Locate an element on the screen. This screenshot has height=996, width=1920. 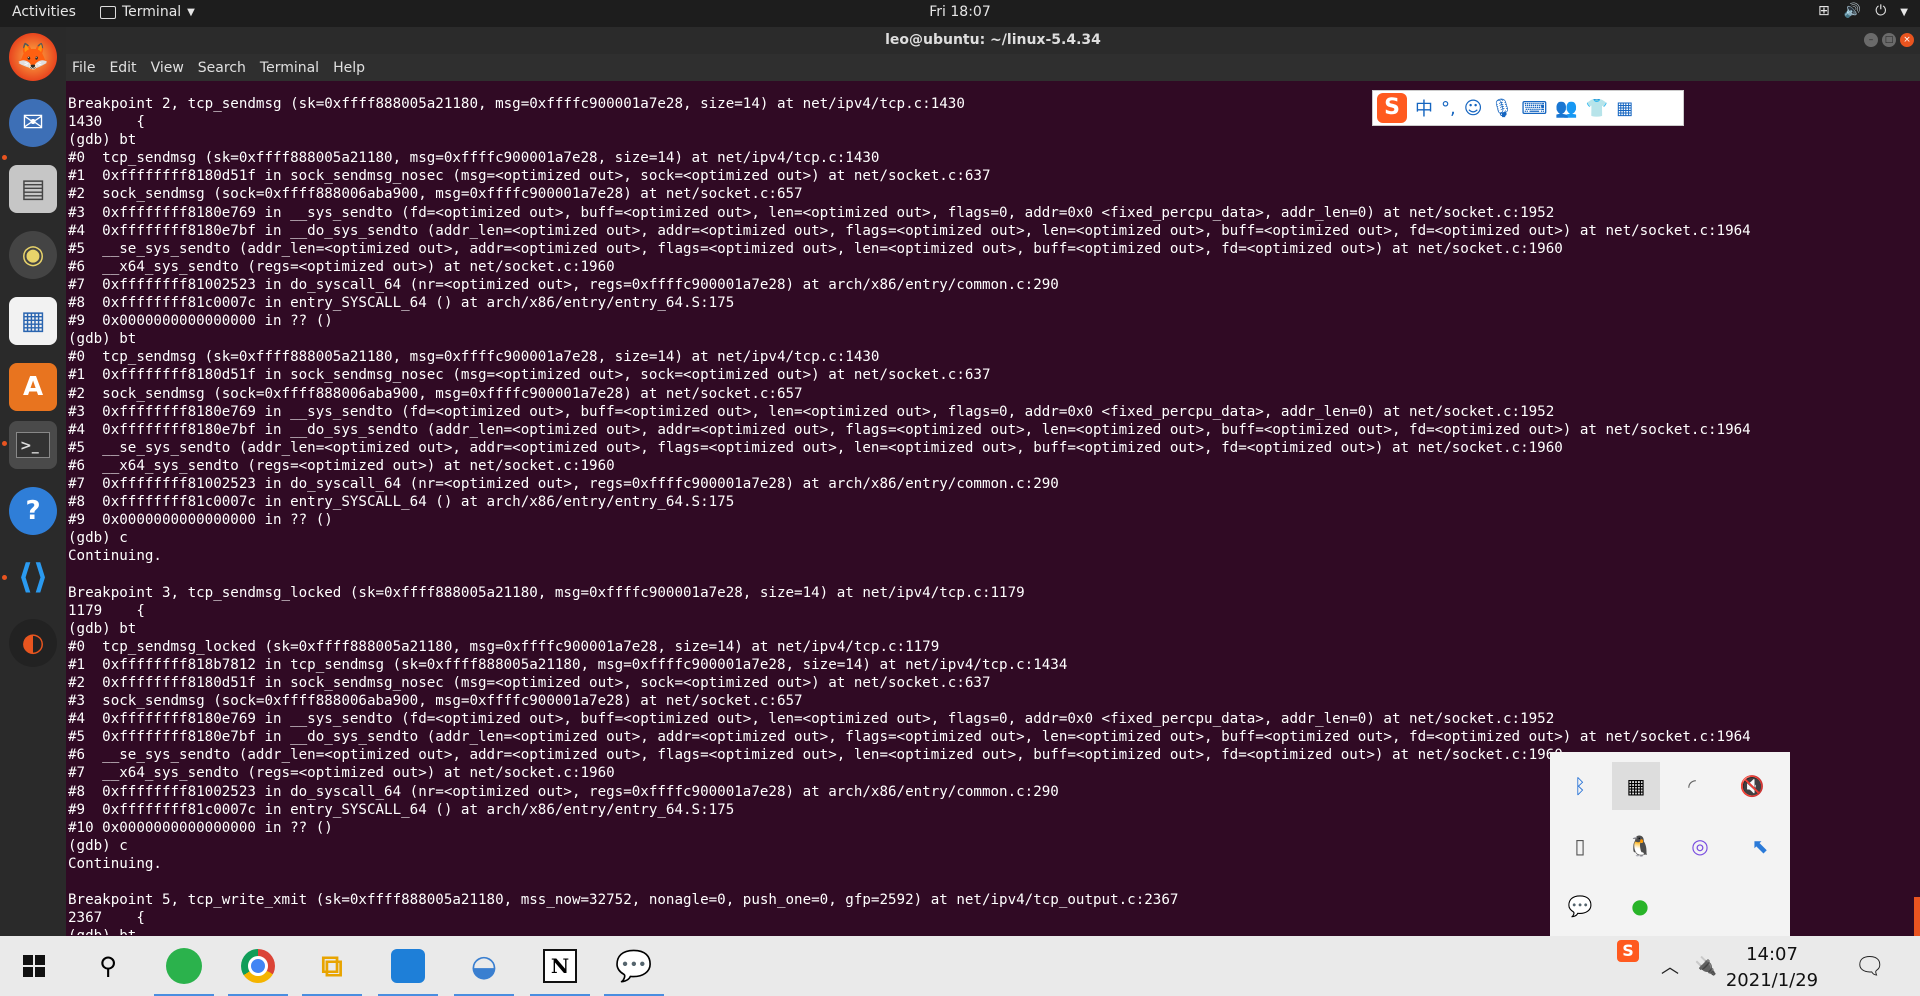
menu-view: View is located at coordinates (167, 68).